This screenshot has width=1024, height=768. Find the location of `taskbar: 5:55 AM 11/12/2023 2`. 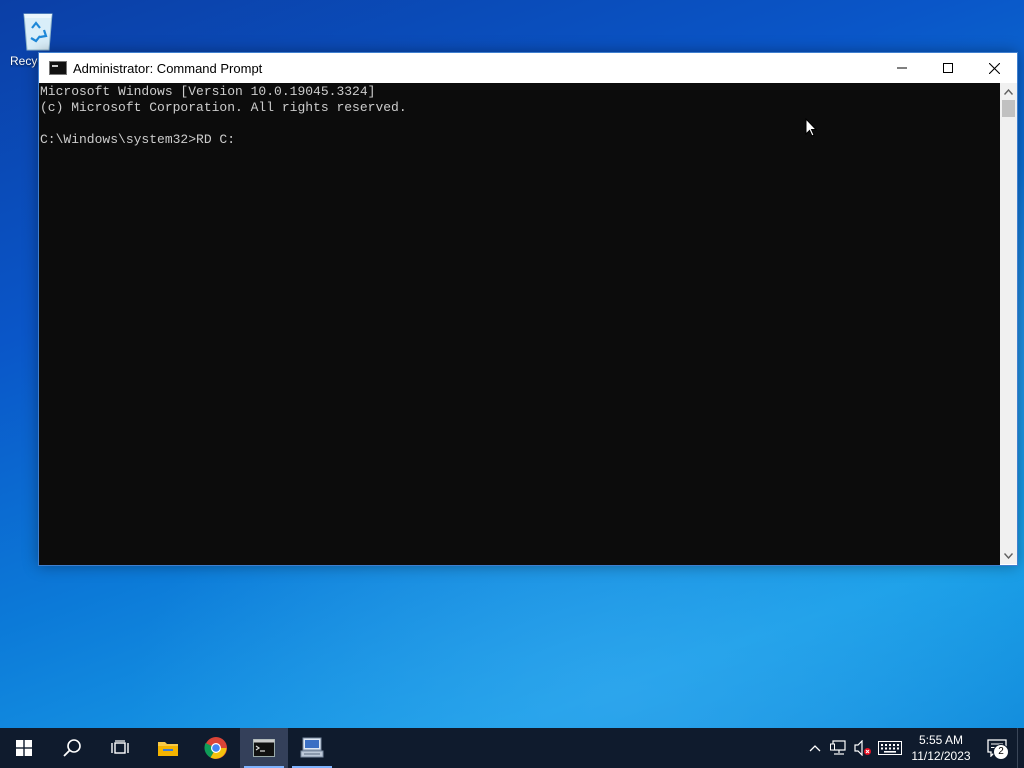

taskbar: 5:55 AM 11/12/2023 2 is located at coordinates (512, 748).